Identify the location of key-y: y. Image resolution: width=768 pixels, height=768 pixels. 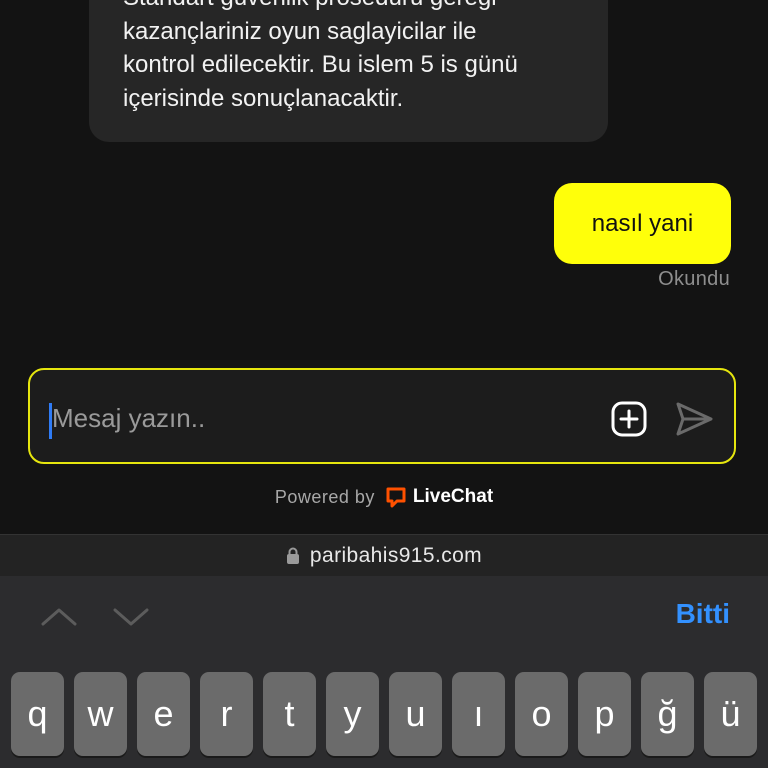
(352, 714).